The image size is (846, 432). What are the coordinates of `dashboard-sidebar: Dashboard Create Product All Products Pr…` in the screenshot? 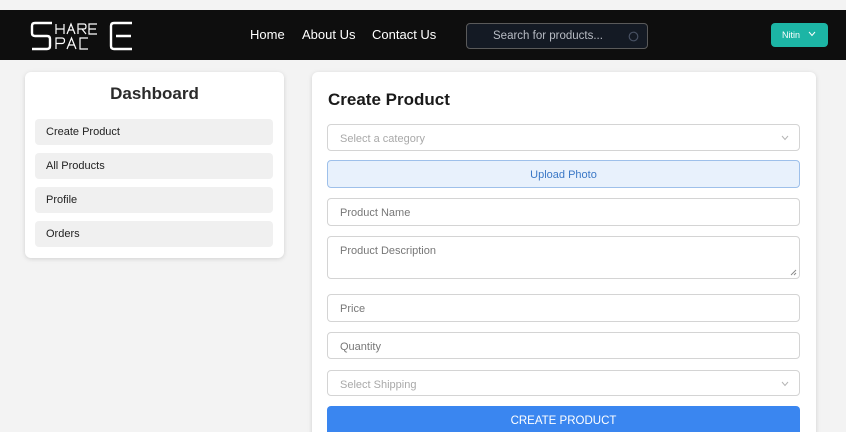 It's located at (154, 165).